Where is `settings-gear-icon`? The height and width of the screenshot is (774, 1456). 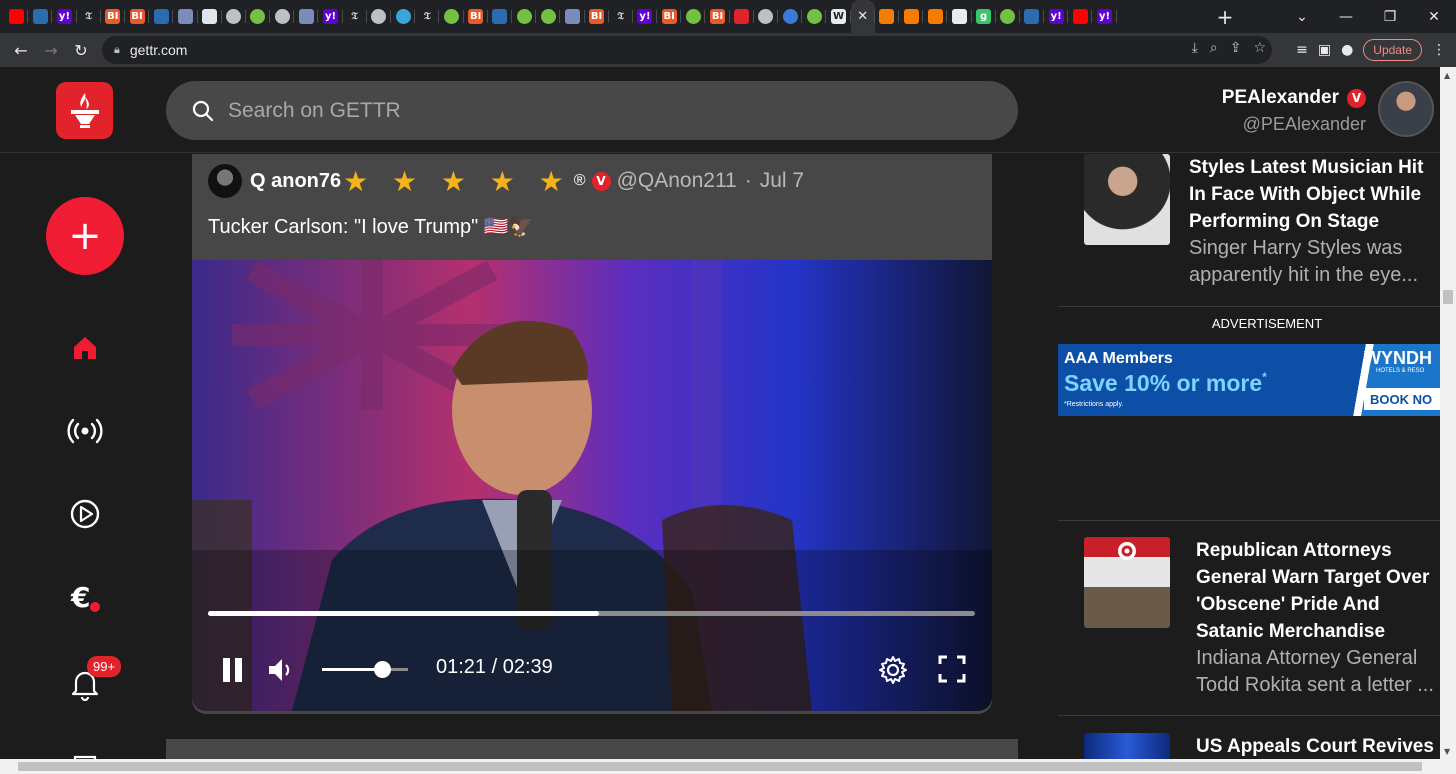 settings-gear-icon is located at coordinates (893, 670).